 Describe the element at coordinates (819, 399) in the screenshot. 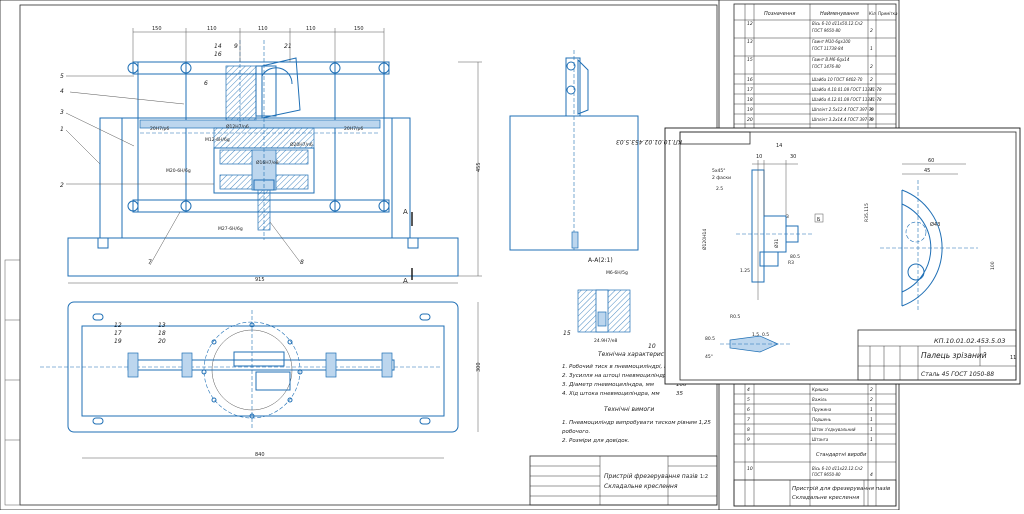

I see `spec-row-name: Важіль` at that location.